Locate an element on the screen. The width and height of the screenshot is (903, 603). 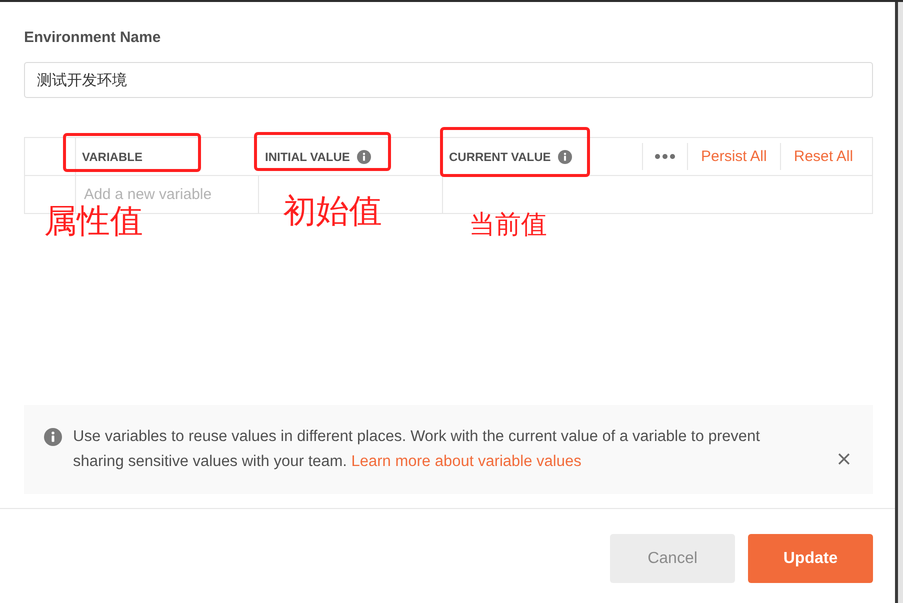
update-button: Update is located at coordinates (810, 558).